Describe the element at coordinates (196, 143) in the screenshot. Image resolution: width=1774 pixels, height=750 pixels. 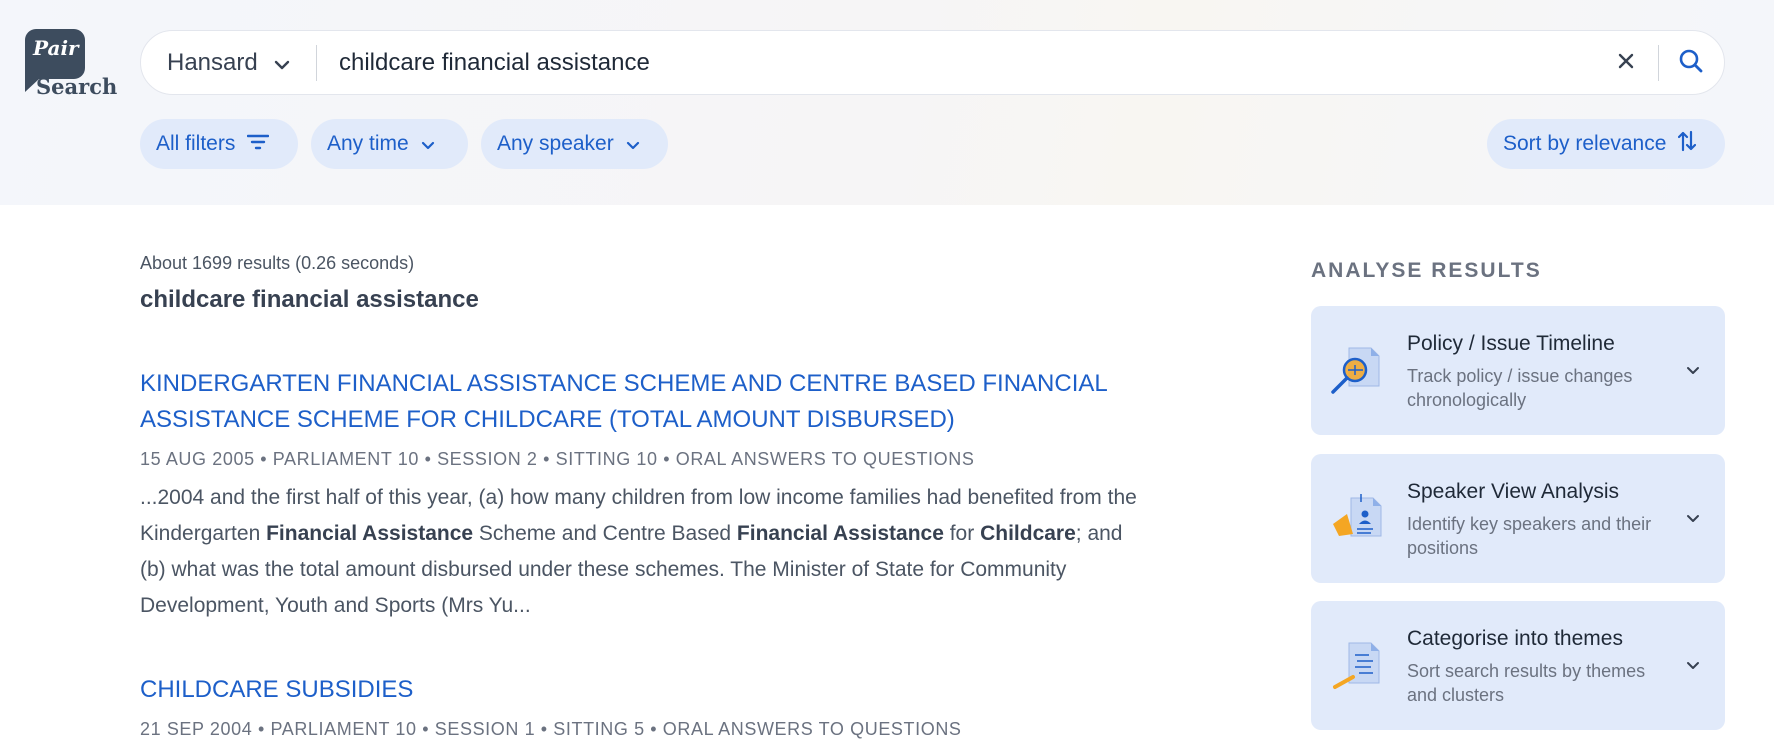
I see `all-filters-label: All filters` at that location.